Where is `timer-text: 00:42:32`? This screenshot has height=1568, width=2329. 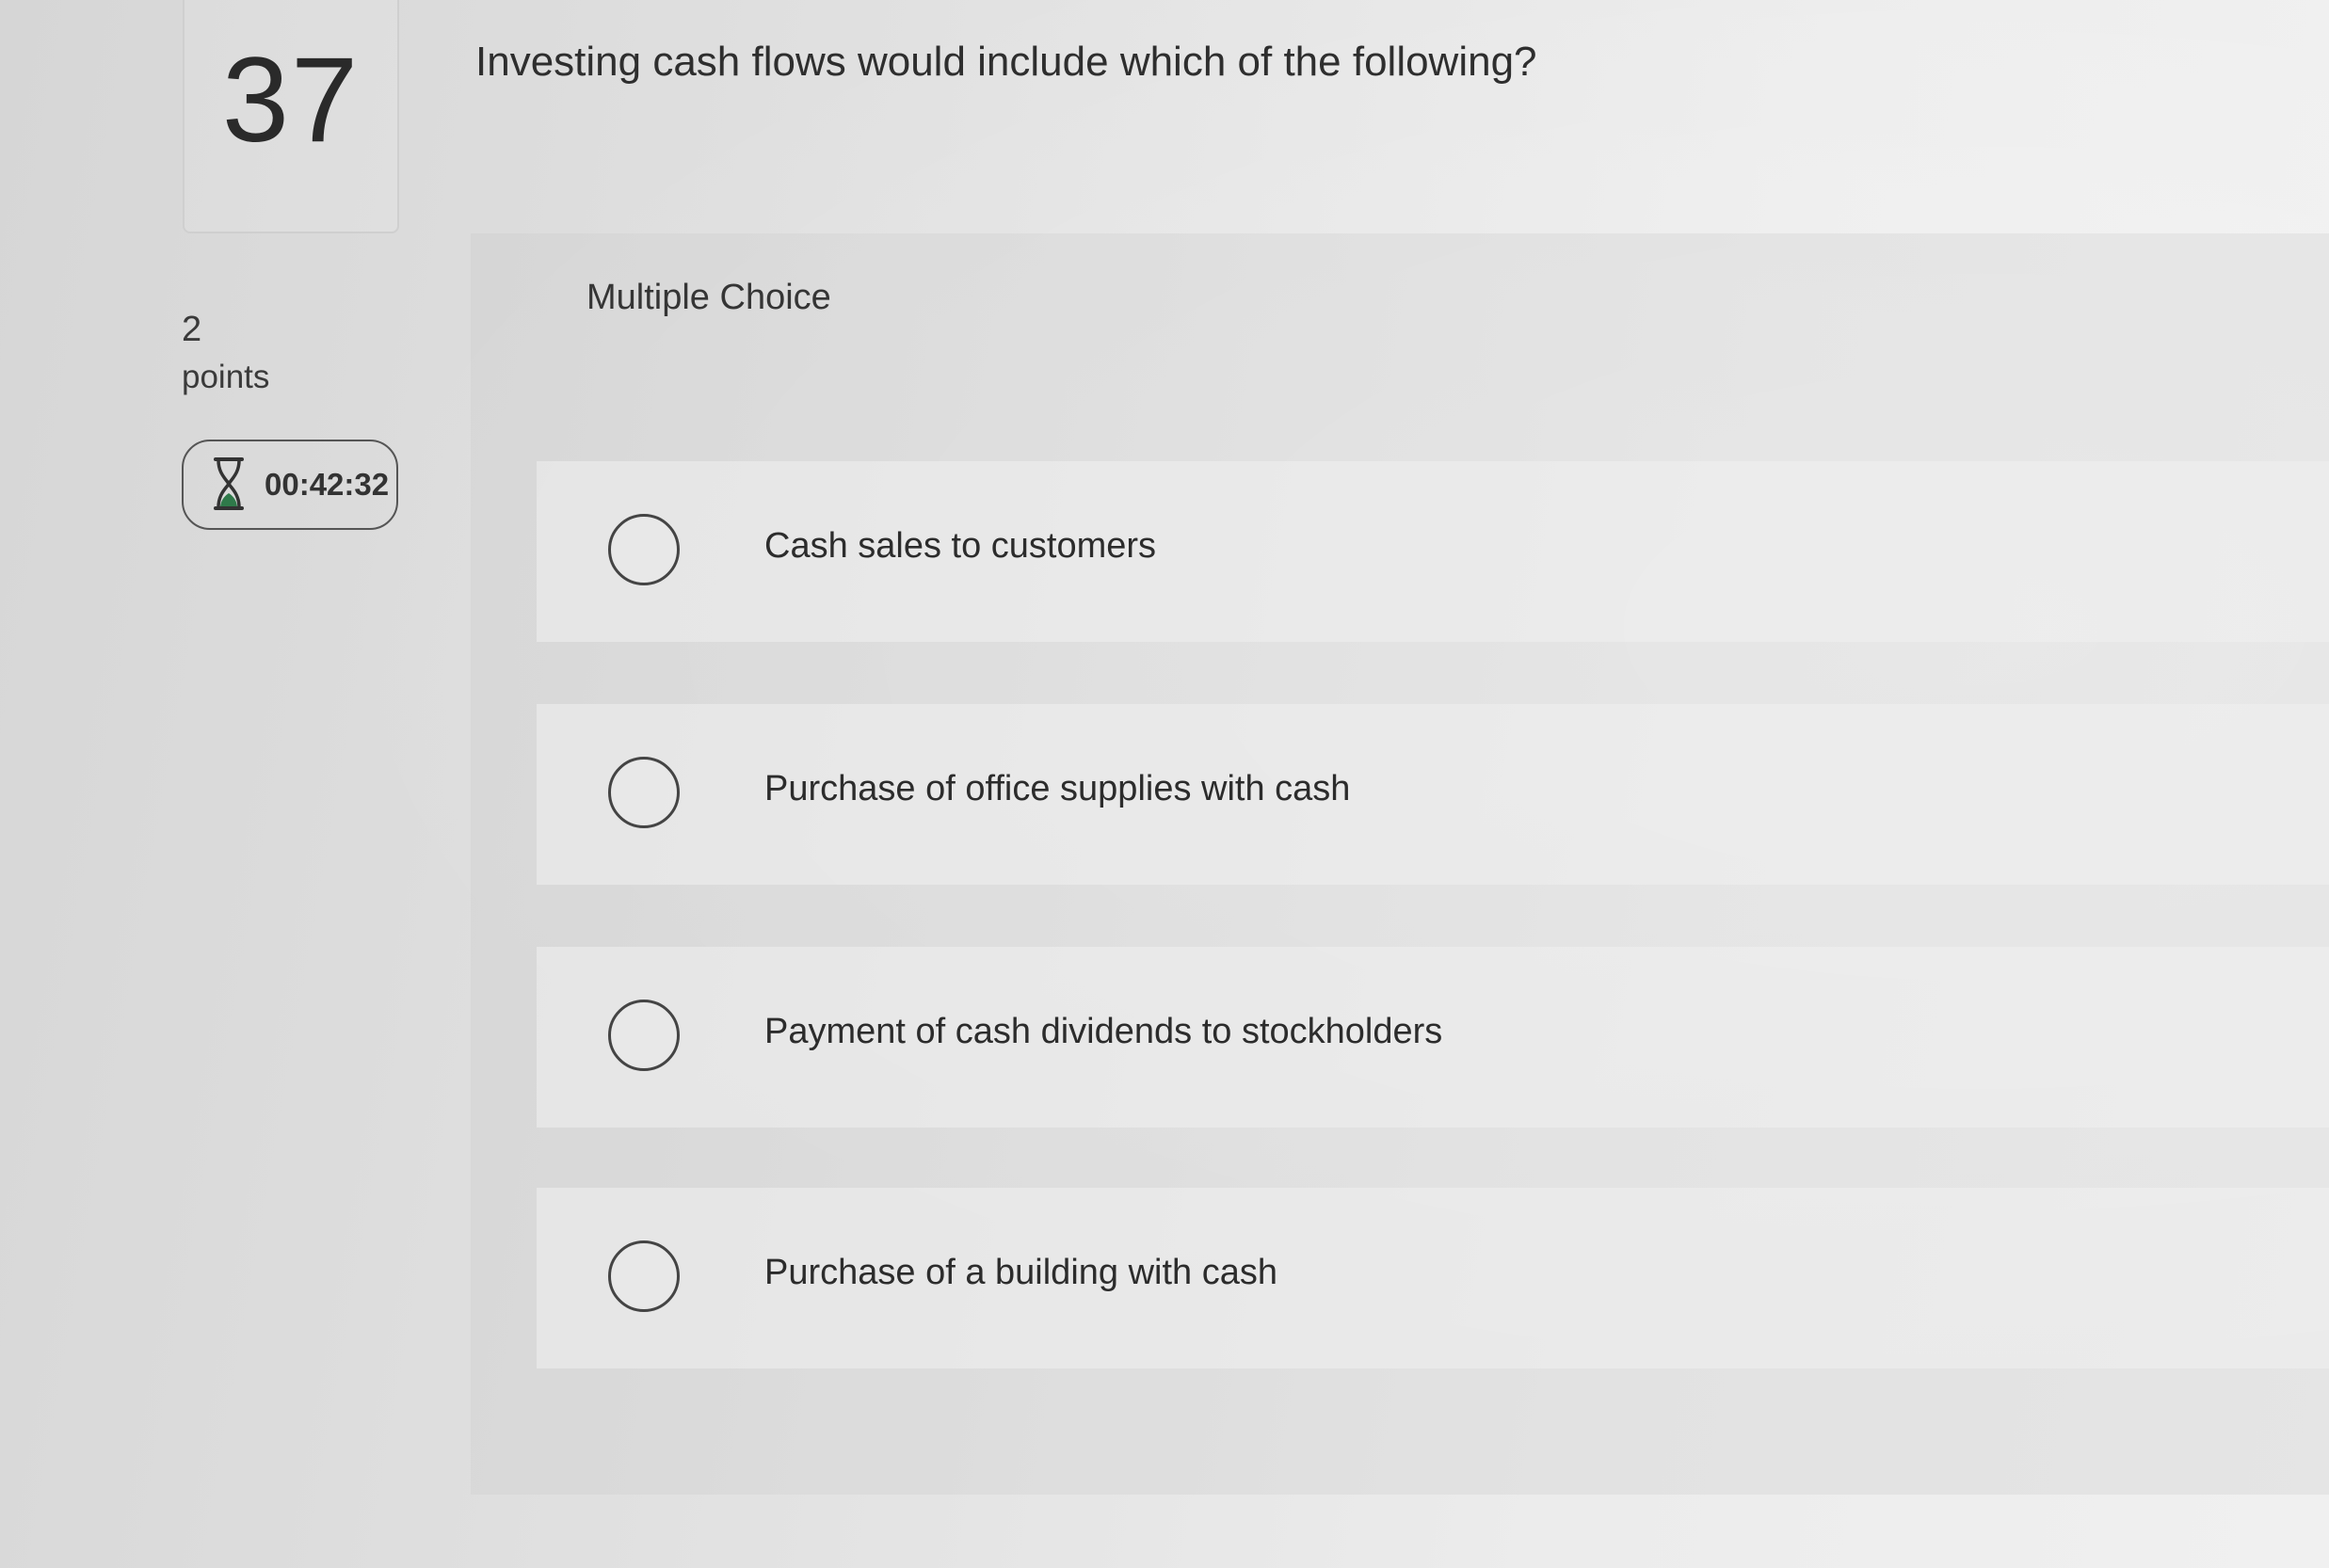 timer-text: 00:42:32 is located at coordinates (327, 484).